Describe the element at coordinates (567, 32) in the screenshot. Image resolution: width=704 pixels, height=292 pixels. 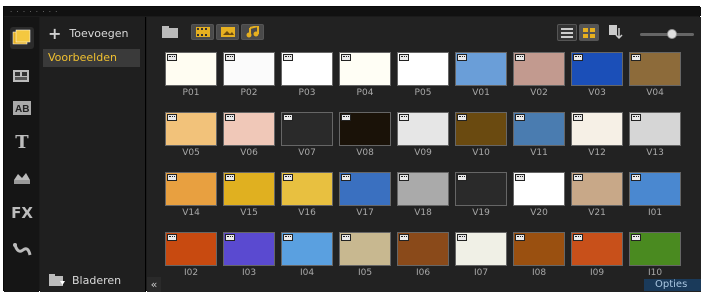
I see `list-view-button` at that location.